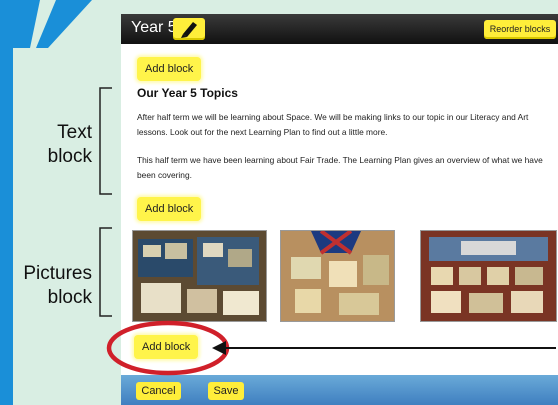 Image resolution: width=558 pixels, height=405 pixels. What do you see at coordinates (331, 348) in the screenshot?
I see `highlight-overlay` at bounding box center [331, 348].